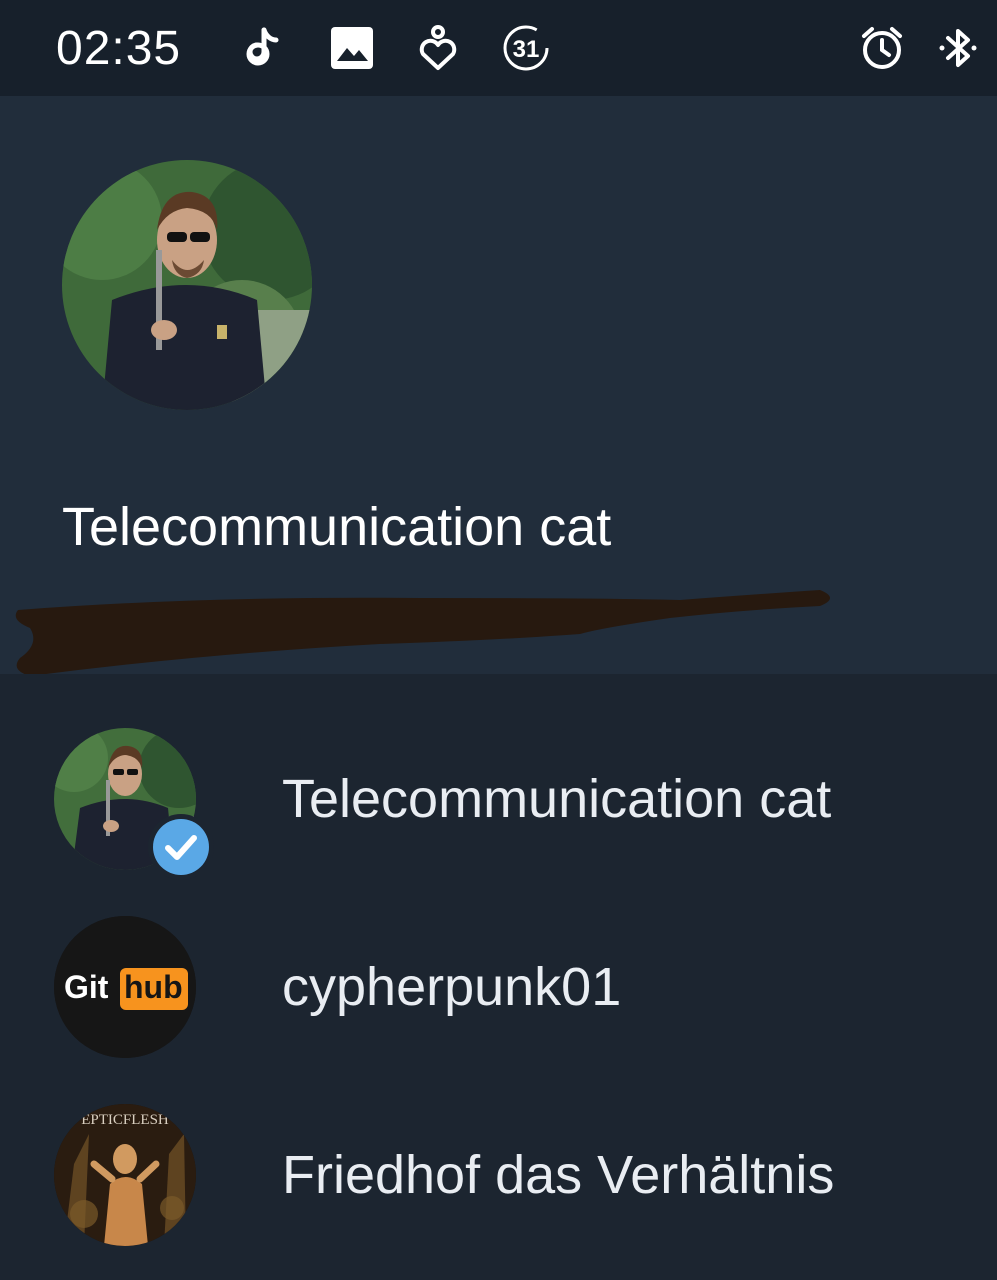 This screenshot has width=997, height=1280. I want to click on status-bar: 02:35 31, so click(498, 48).